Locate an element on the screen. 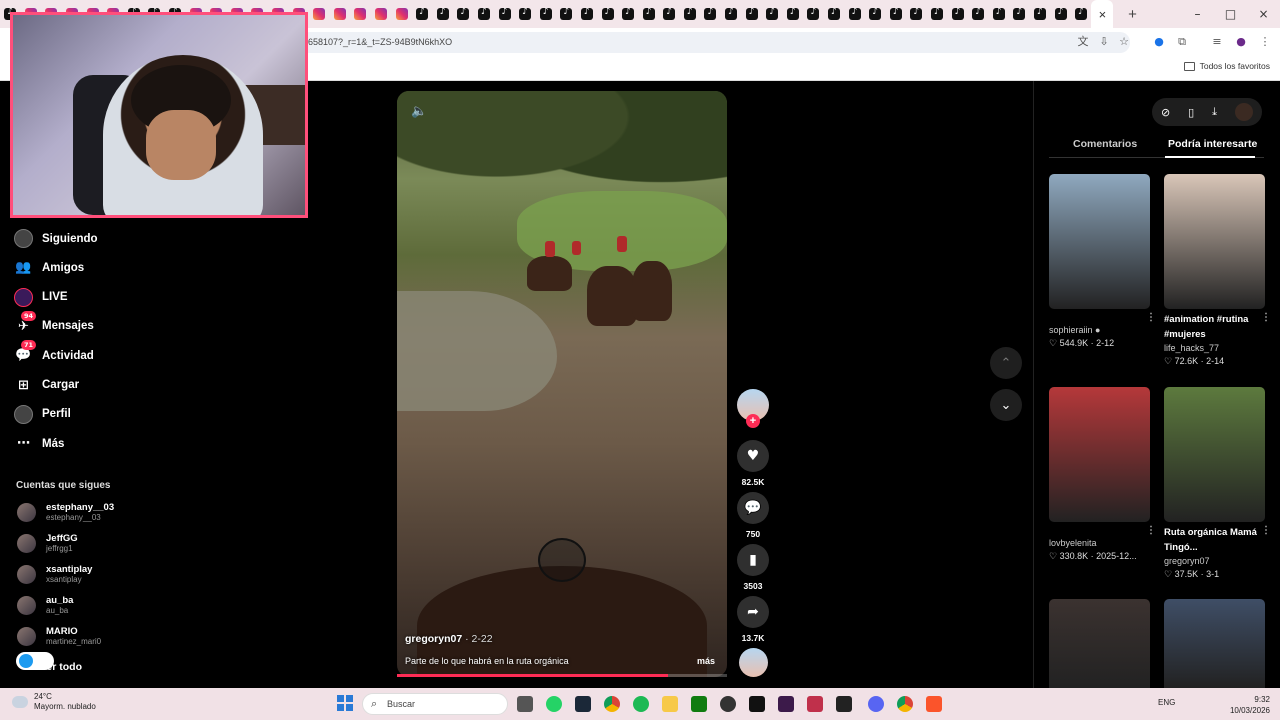 Image resolution: width=1280 pixels, height=720 pixels. app-icon is located at coordinates (786, 704).